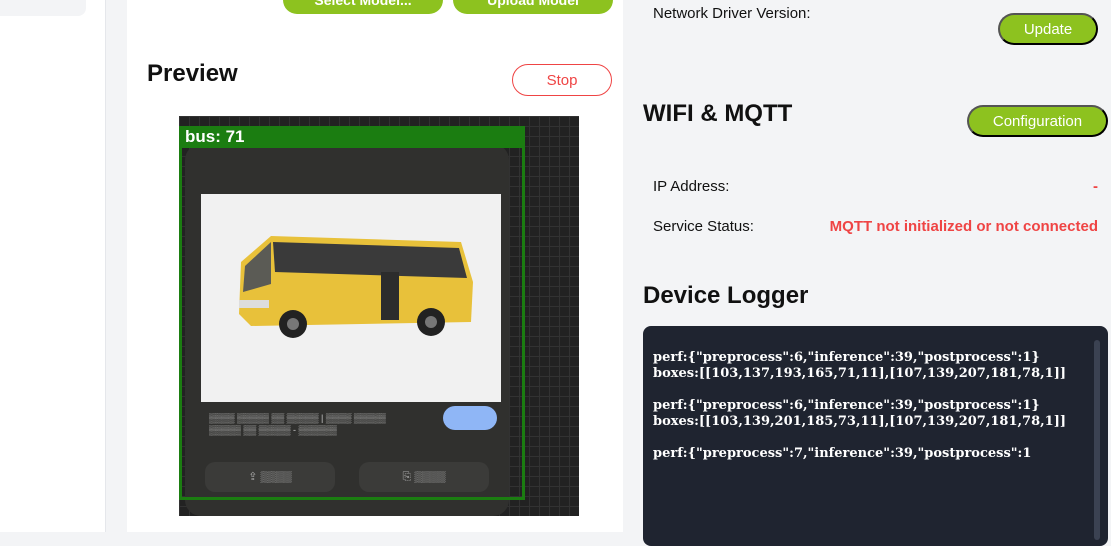  I want to click on sidebar-item, so click(43, 8).